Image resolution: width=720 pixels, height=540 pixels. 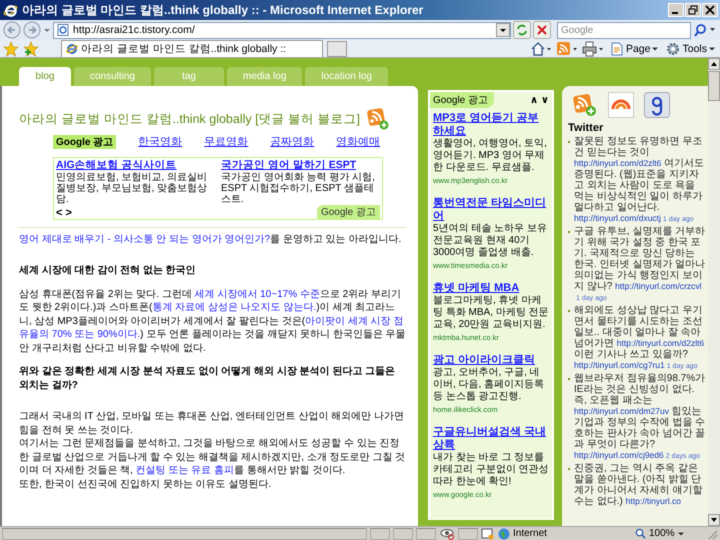 What do you see at coordinates (586, 128) in the screenshot?
I see `twitter-heading: Twitter` at bounding box center [586, 128].